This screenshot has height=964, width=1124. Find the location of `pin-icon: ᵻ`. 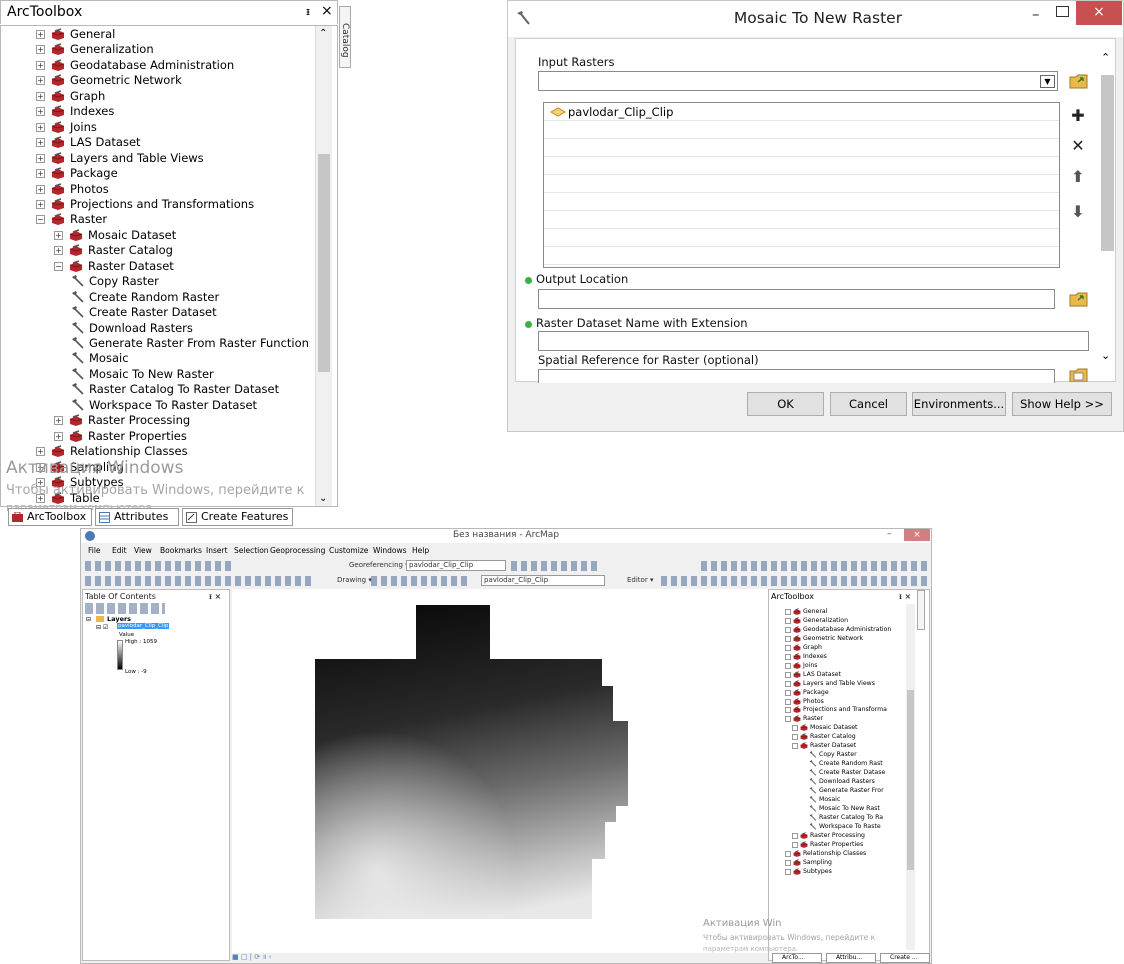

pin-icon: ᵻ is located at coordinates (308, 11).